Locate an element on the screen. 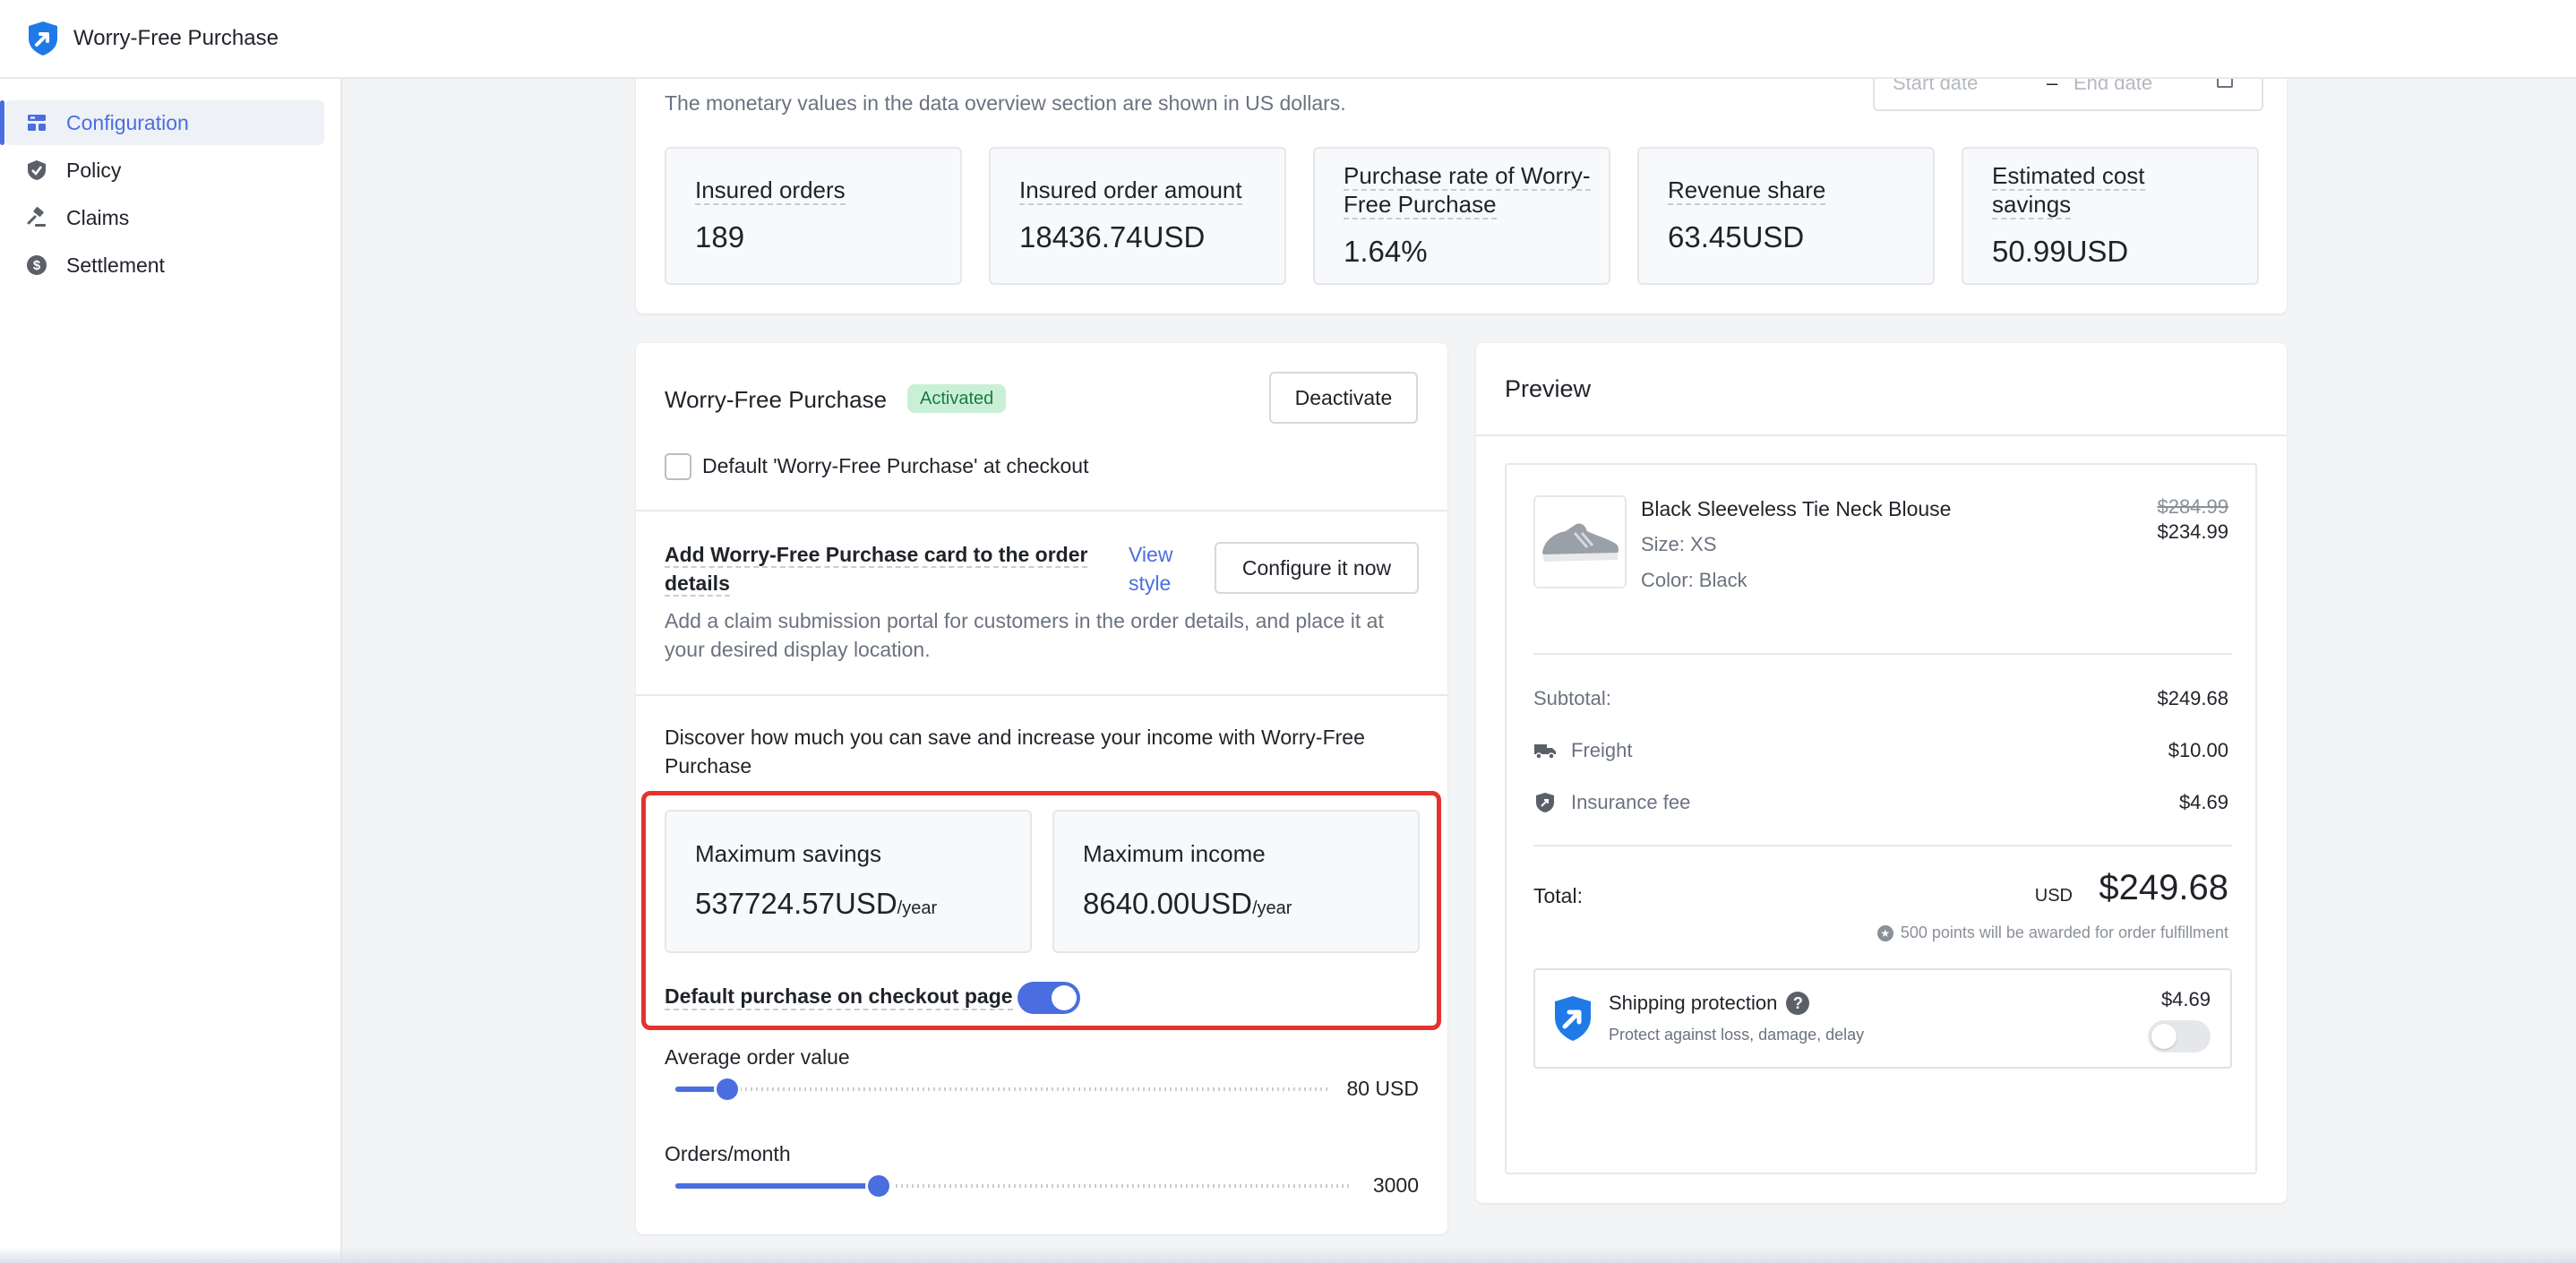 The image size is (2576, 1263). sidebar-item-claims: Claims is located at coordinates (164, 217).